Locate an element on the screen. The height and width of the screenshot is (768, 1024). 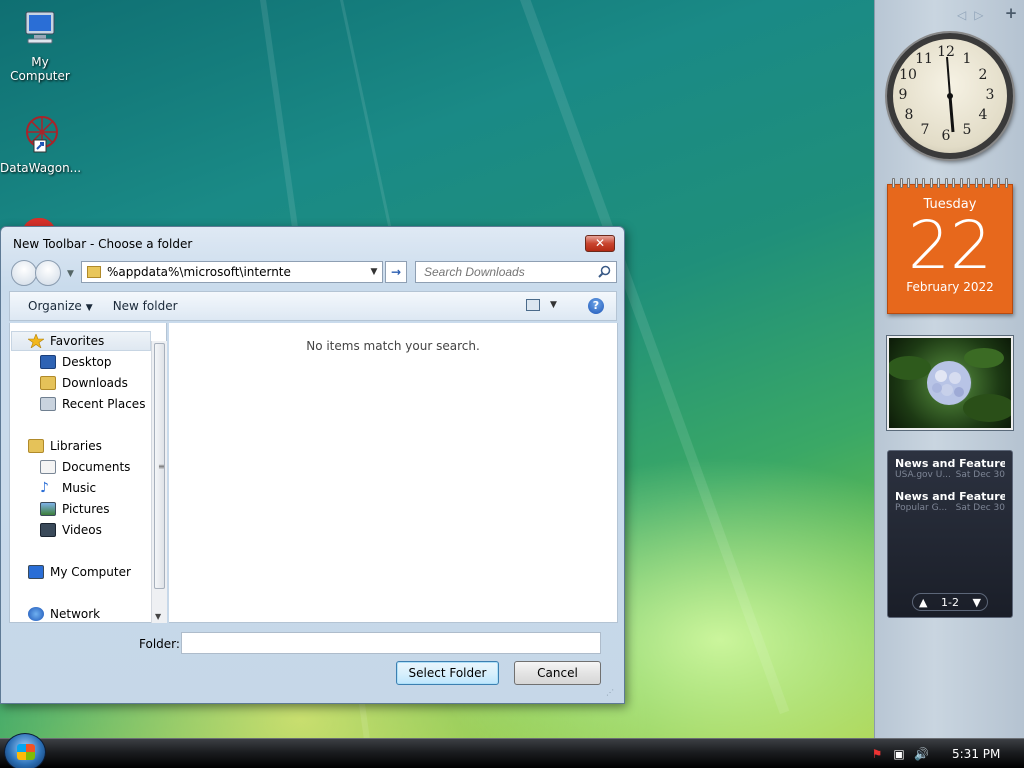
calendar-gadget: Tuesday 22 February 2022 is located at coordinates (950, 246).